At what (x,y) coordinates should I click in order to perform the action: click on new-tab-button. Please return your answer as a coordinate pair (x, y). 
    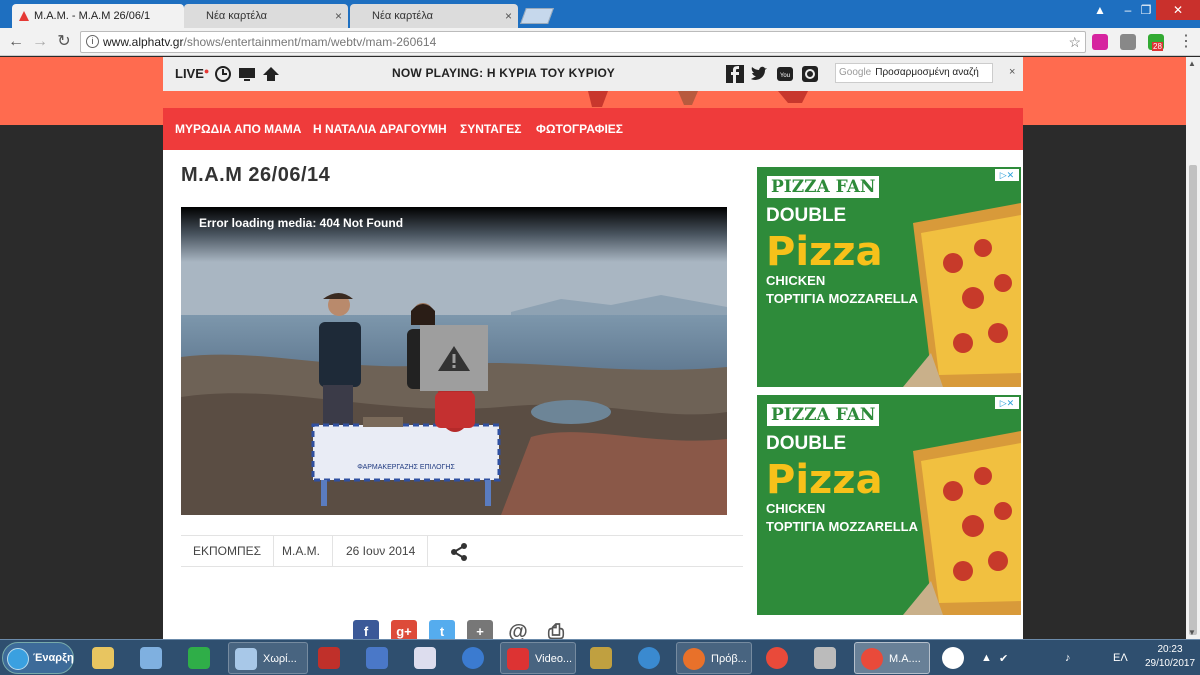
    Looking at the image, I should click on (537, 16).